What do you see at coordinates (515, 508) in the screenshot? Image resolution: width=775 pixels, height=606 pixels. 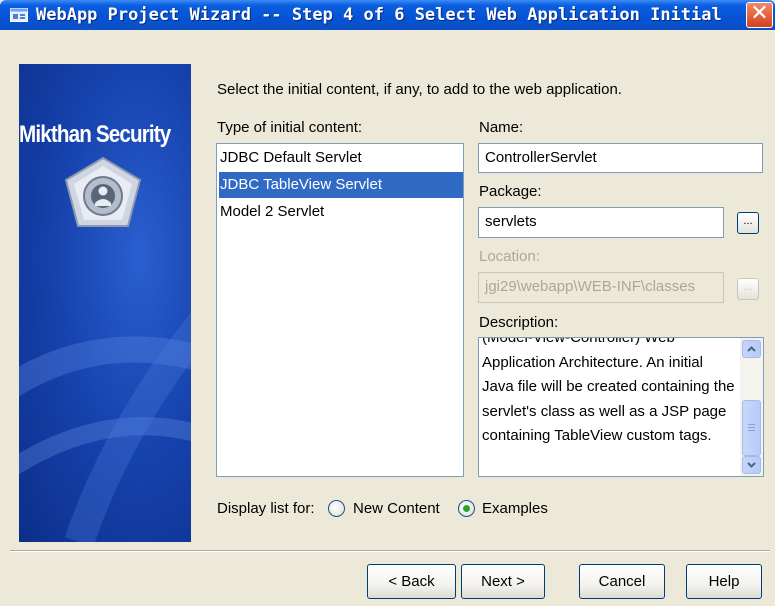 I see `examples-radio-label: Examples` at bounding box center [515, 508].